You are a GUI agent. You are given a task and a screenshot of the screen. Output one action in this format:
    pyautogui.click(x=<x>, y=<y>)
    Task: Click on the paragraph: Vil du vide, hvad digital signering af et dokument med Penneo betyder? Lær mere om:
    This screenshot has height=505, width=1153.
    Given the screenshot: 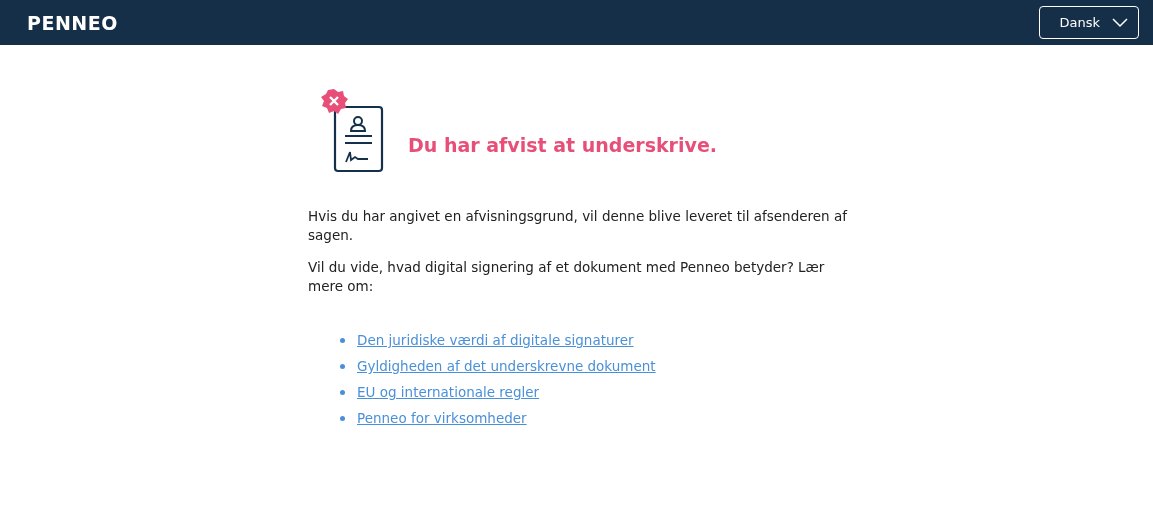 What is the action you would take?
    pyautogui.click(x=567, y=277)
    